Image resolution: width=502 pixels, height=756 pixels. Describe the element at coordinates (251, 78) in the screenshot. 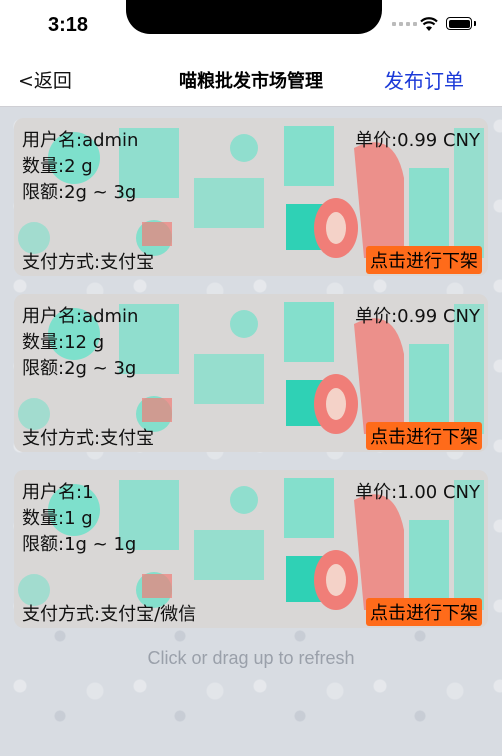

I see `navigation-bar: <返回 喵粮批发市场管理 发布订单` at that location.